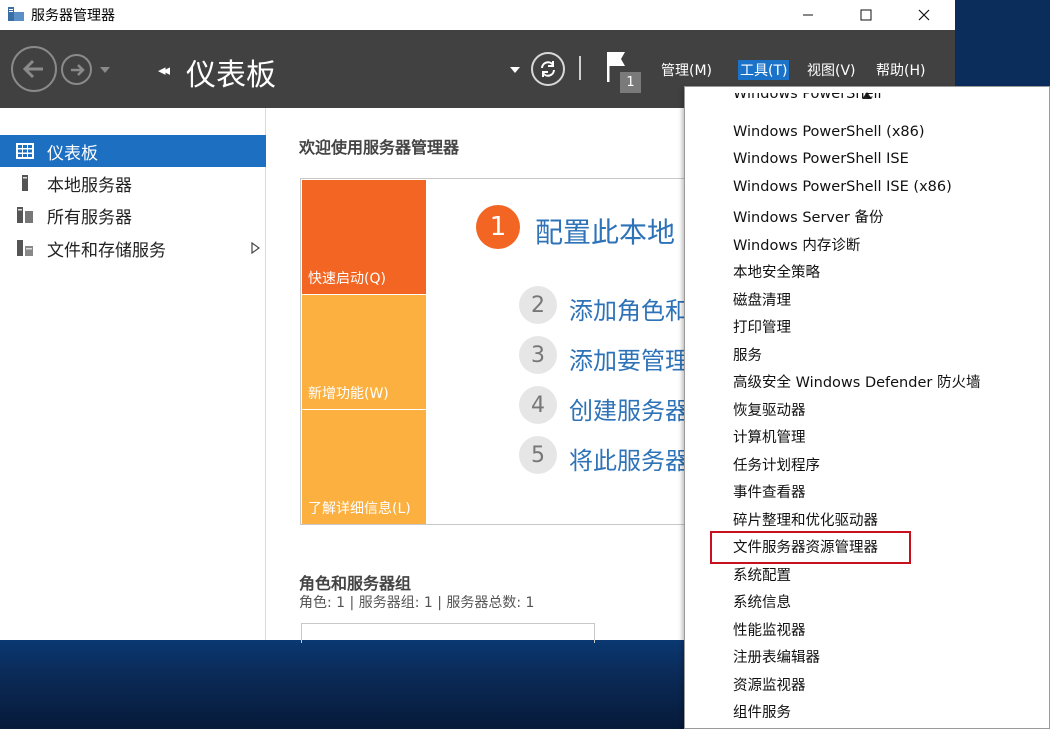 The height and width of the screenshot is (729, 1050). I want to click on menu-manage: 管理(M), so click(686, 70).